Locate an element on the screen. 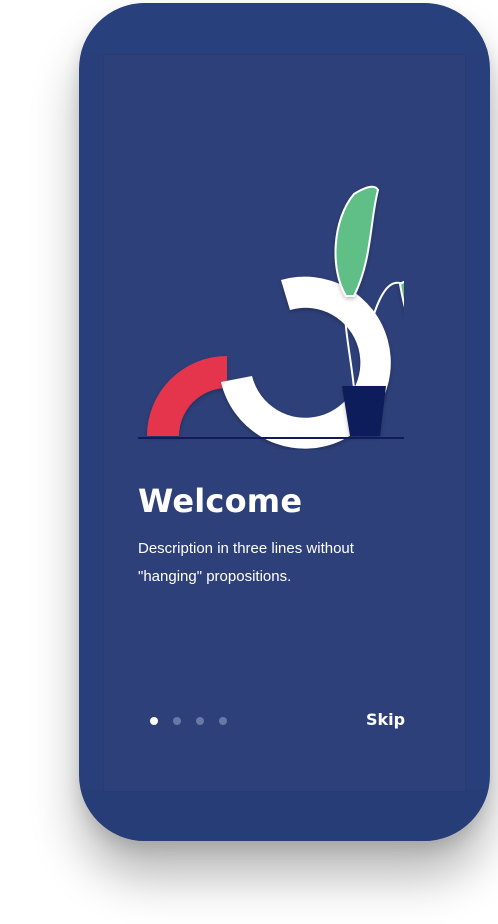  pager-dot-active is located at coordinates (154, 721).